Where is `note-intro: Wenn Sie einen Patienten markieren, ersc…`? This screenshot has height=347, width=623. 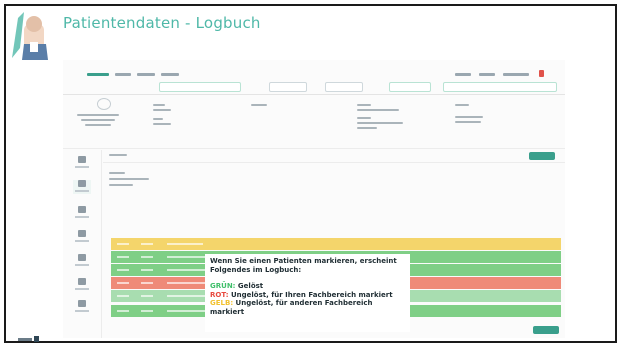
note-intro: Wenn Sie einen Patienten markieren, ersc… is located at coordinates (303, 265).